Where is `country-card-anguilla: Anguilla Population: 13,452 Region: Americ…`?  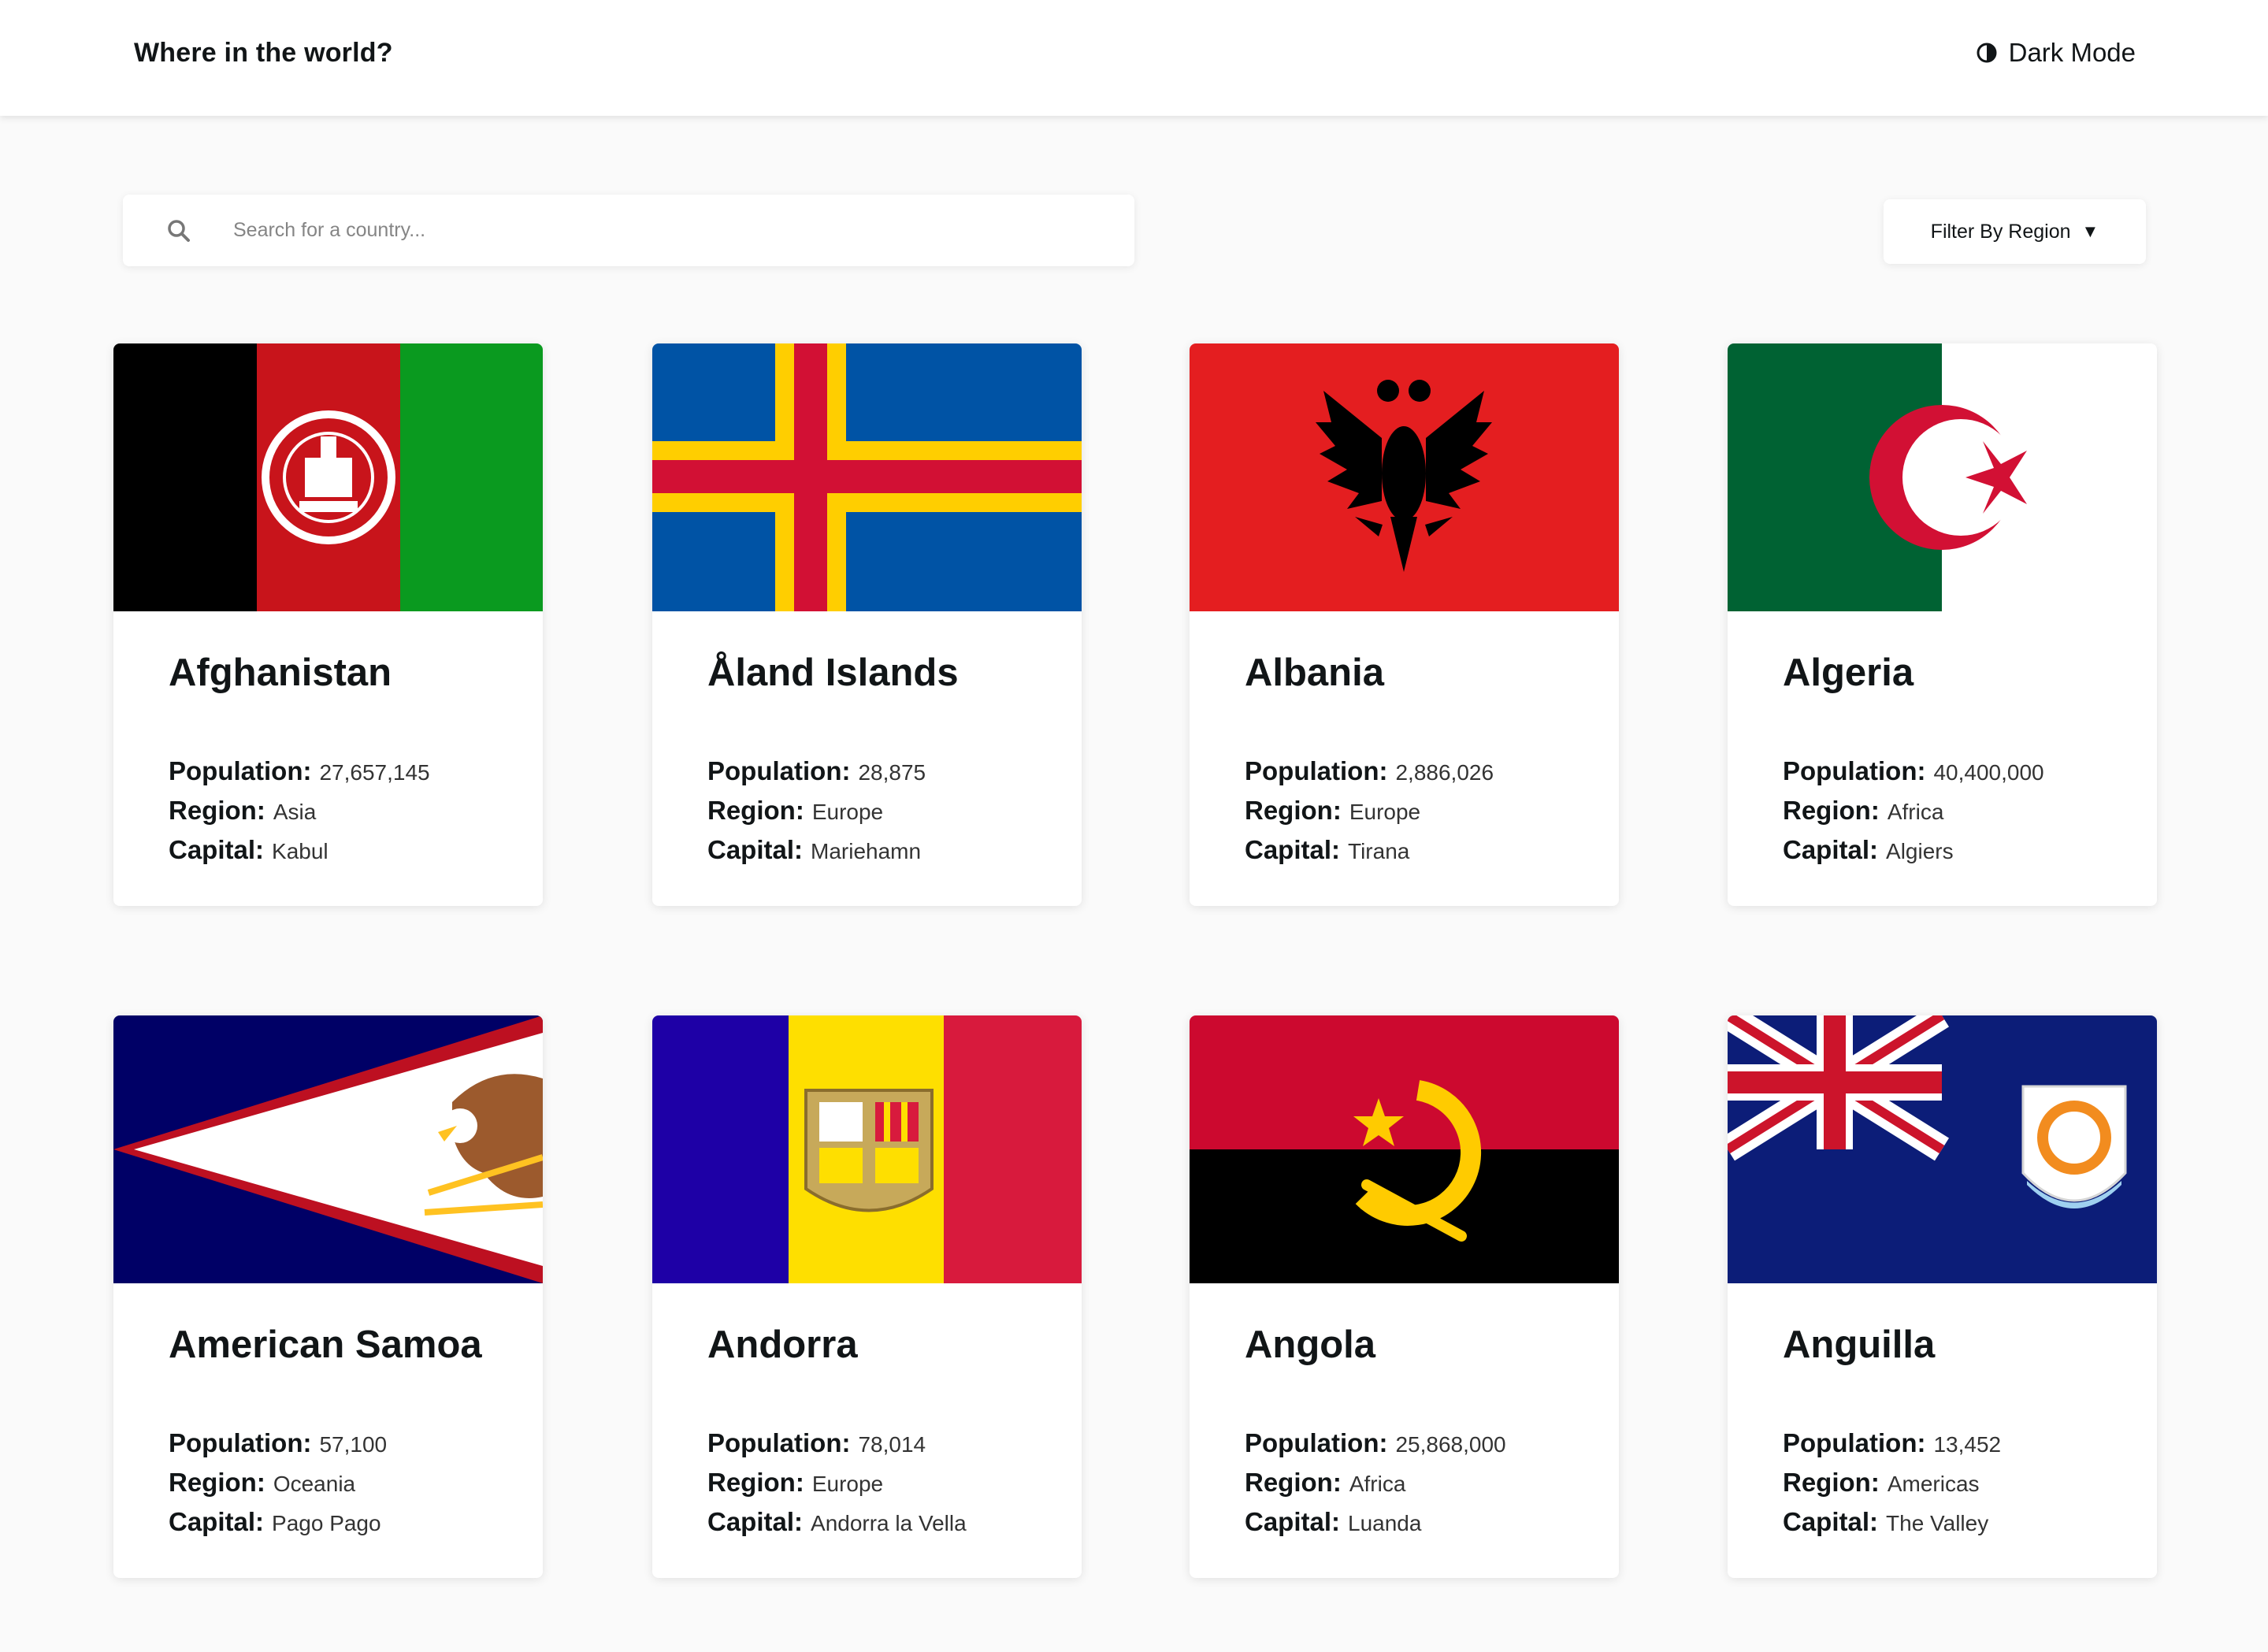
country-card-anguilla: Anguilla Population: 13,452 Region: Americ… is located at coordinates (1942, 1296).